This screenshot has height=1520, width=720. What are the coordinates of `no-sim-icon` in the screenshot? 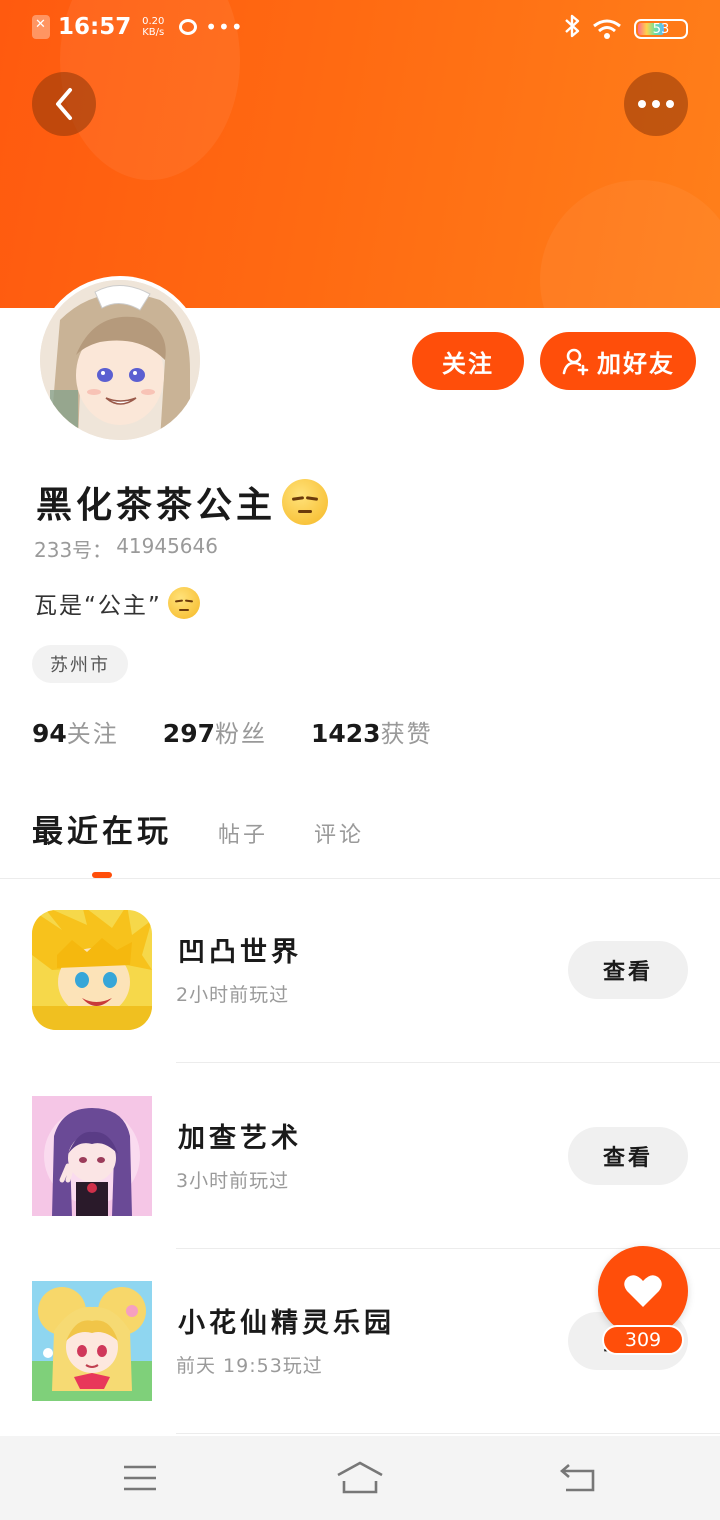 It's located at (41, 27).